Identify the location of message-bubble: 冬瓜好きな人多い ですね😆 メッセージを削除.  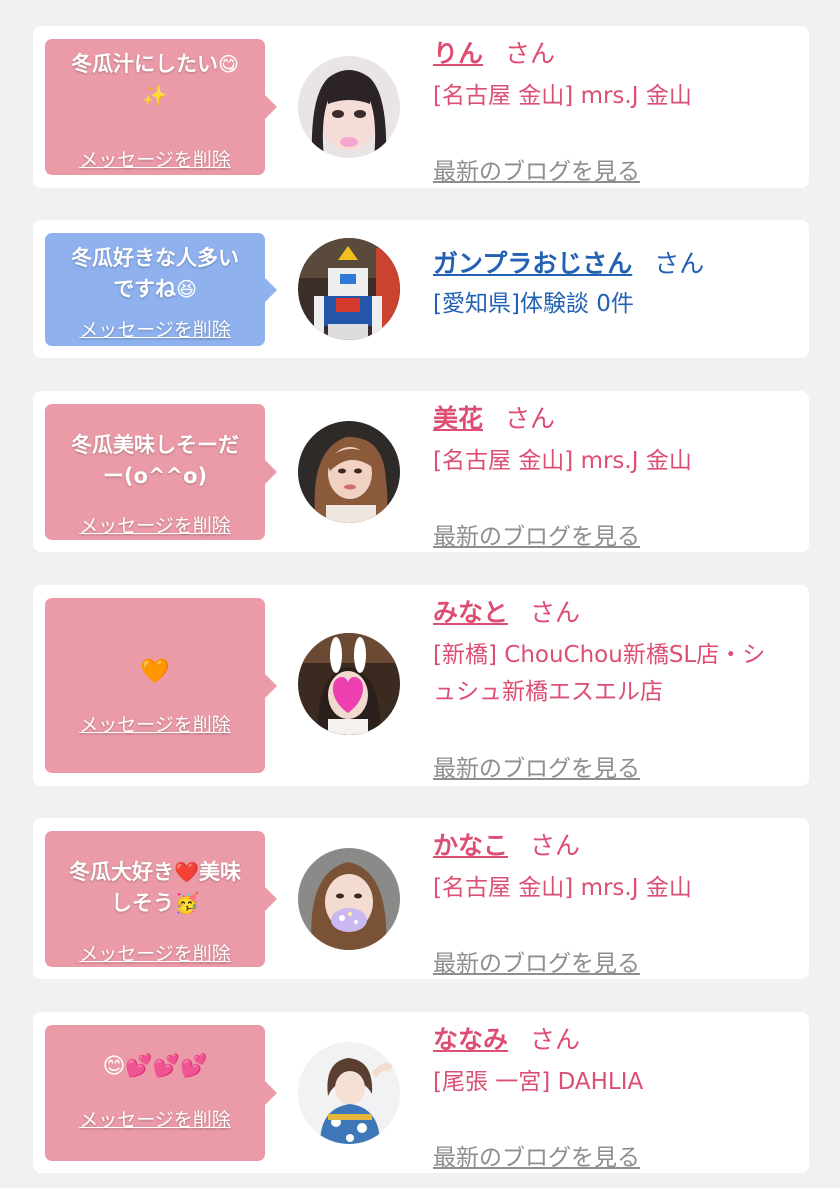
(161, 289).